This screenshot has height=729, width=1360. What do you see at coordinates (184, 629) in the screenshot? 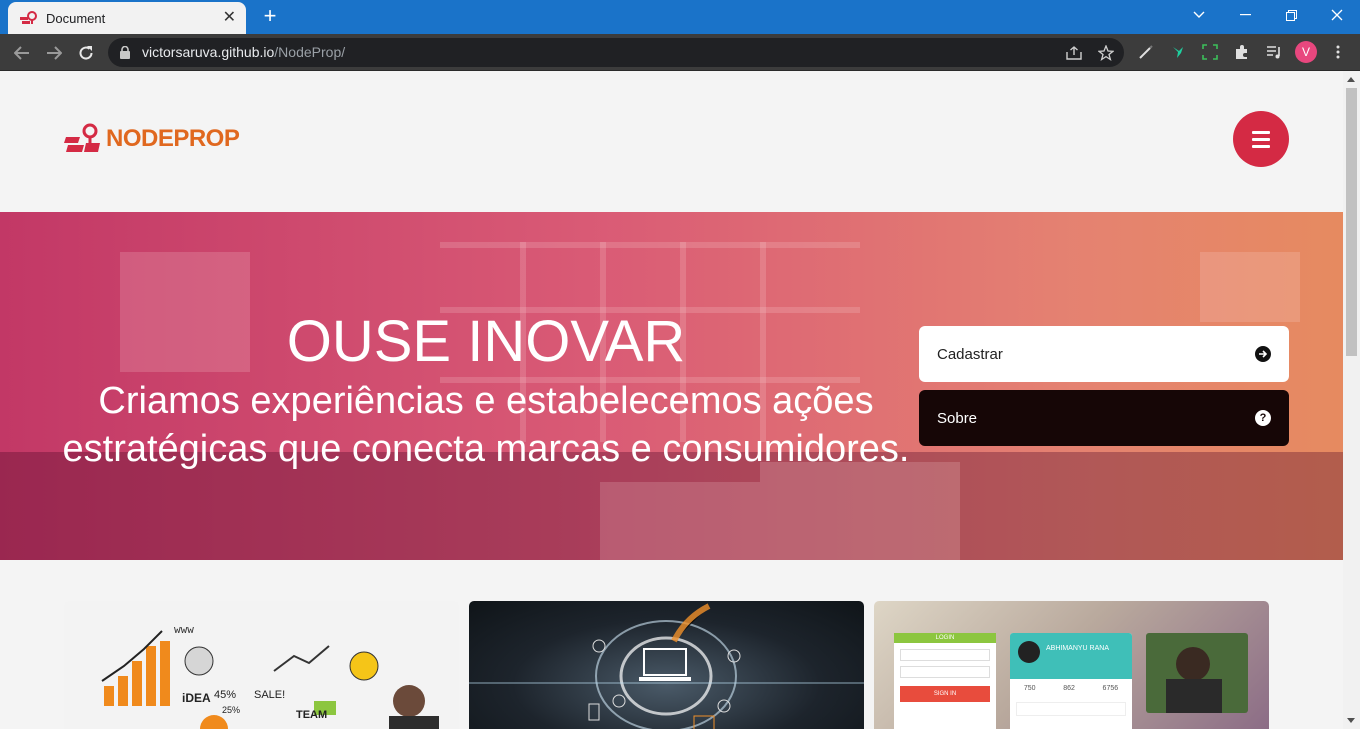
I see `sketch-word: www` at bounding box center [184, 629].